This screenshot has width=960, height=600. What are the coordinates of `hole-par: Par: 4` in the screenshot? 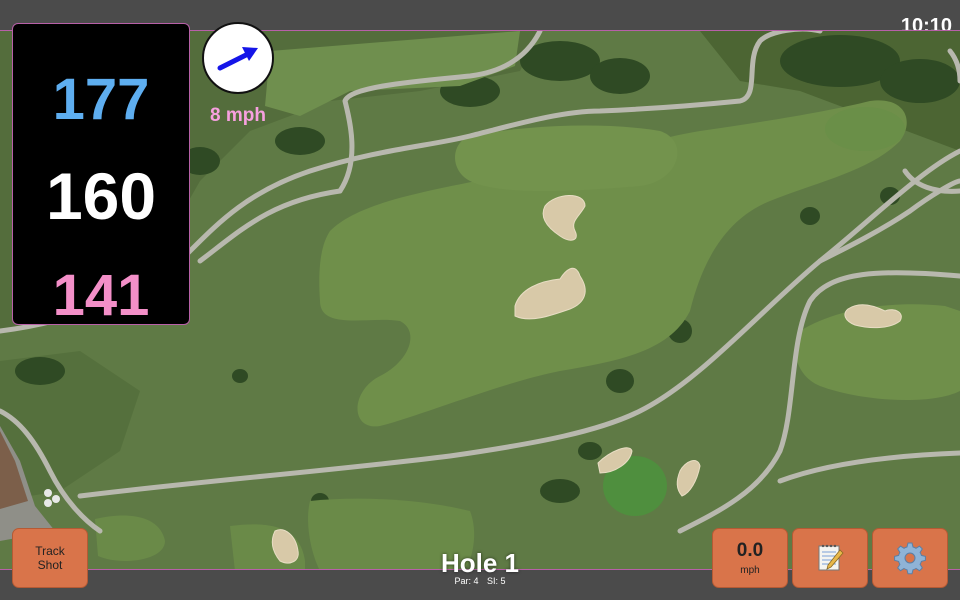 It's located at (466, 581).